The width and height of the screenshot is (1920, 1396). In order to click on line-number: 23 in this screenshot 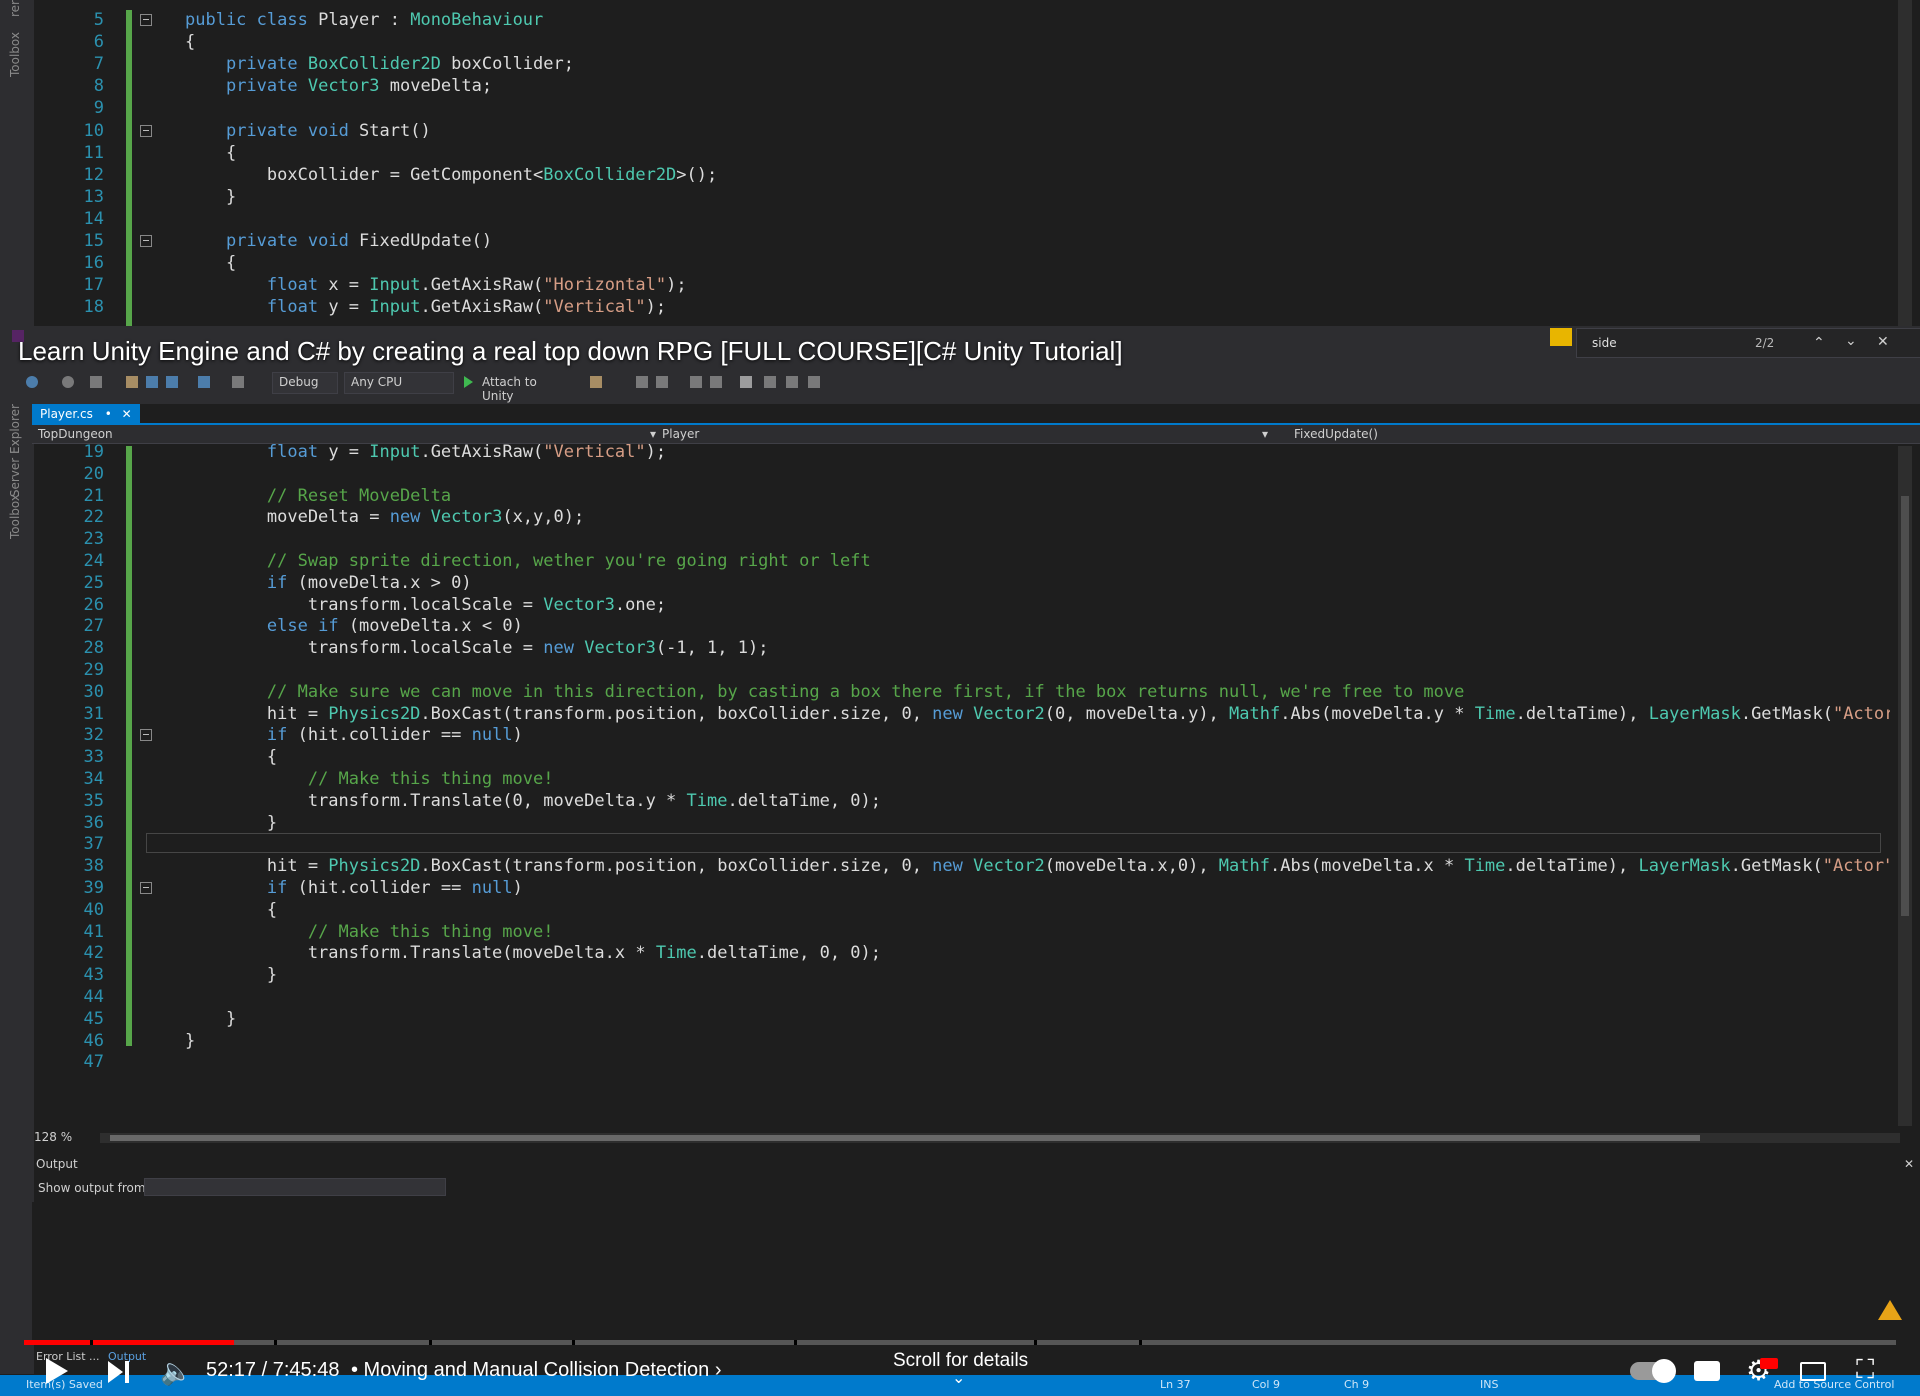, I will do `click(93, 539)`.